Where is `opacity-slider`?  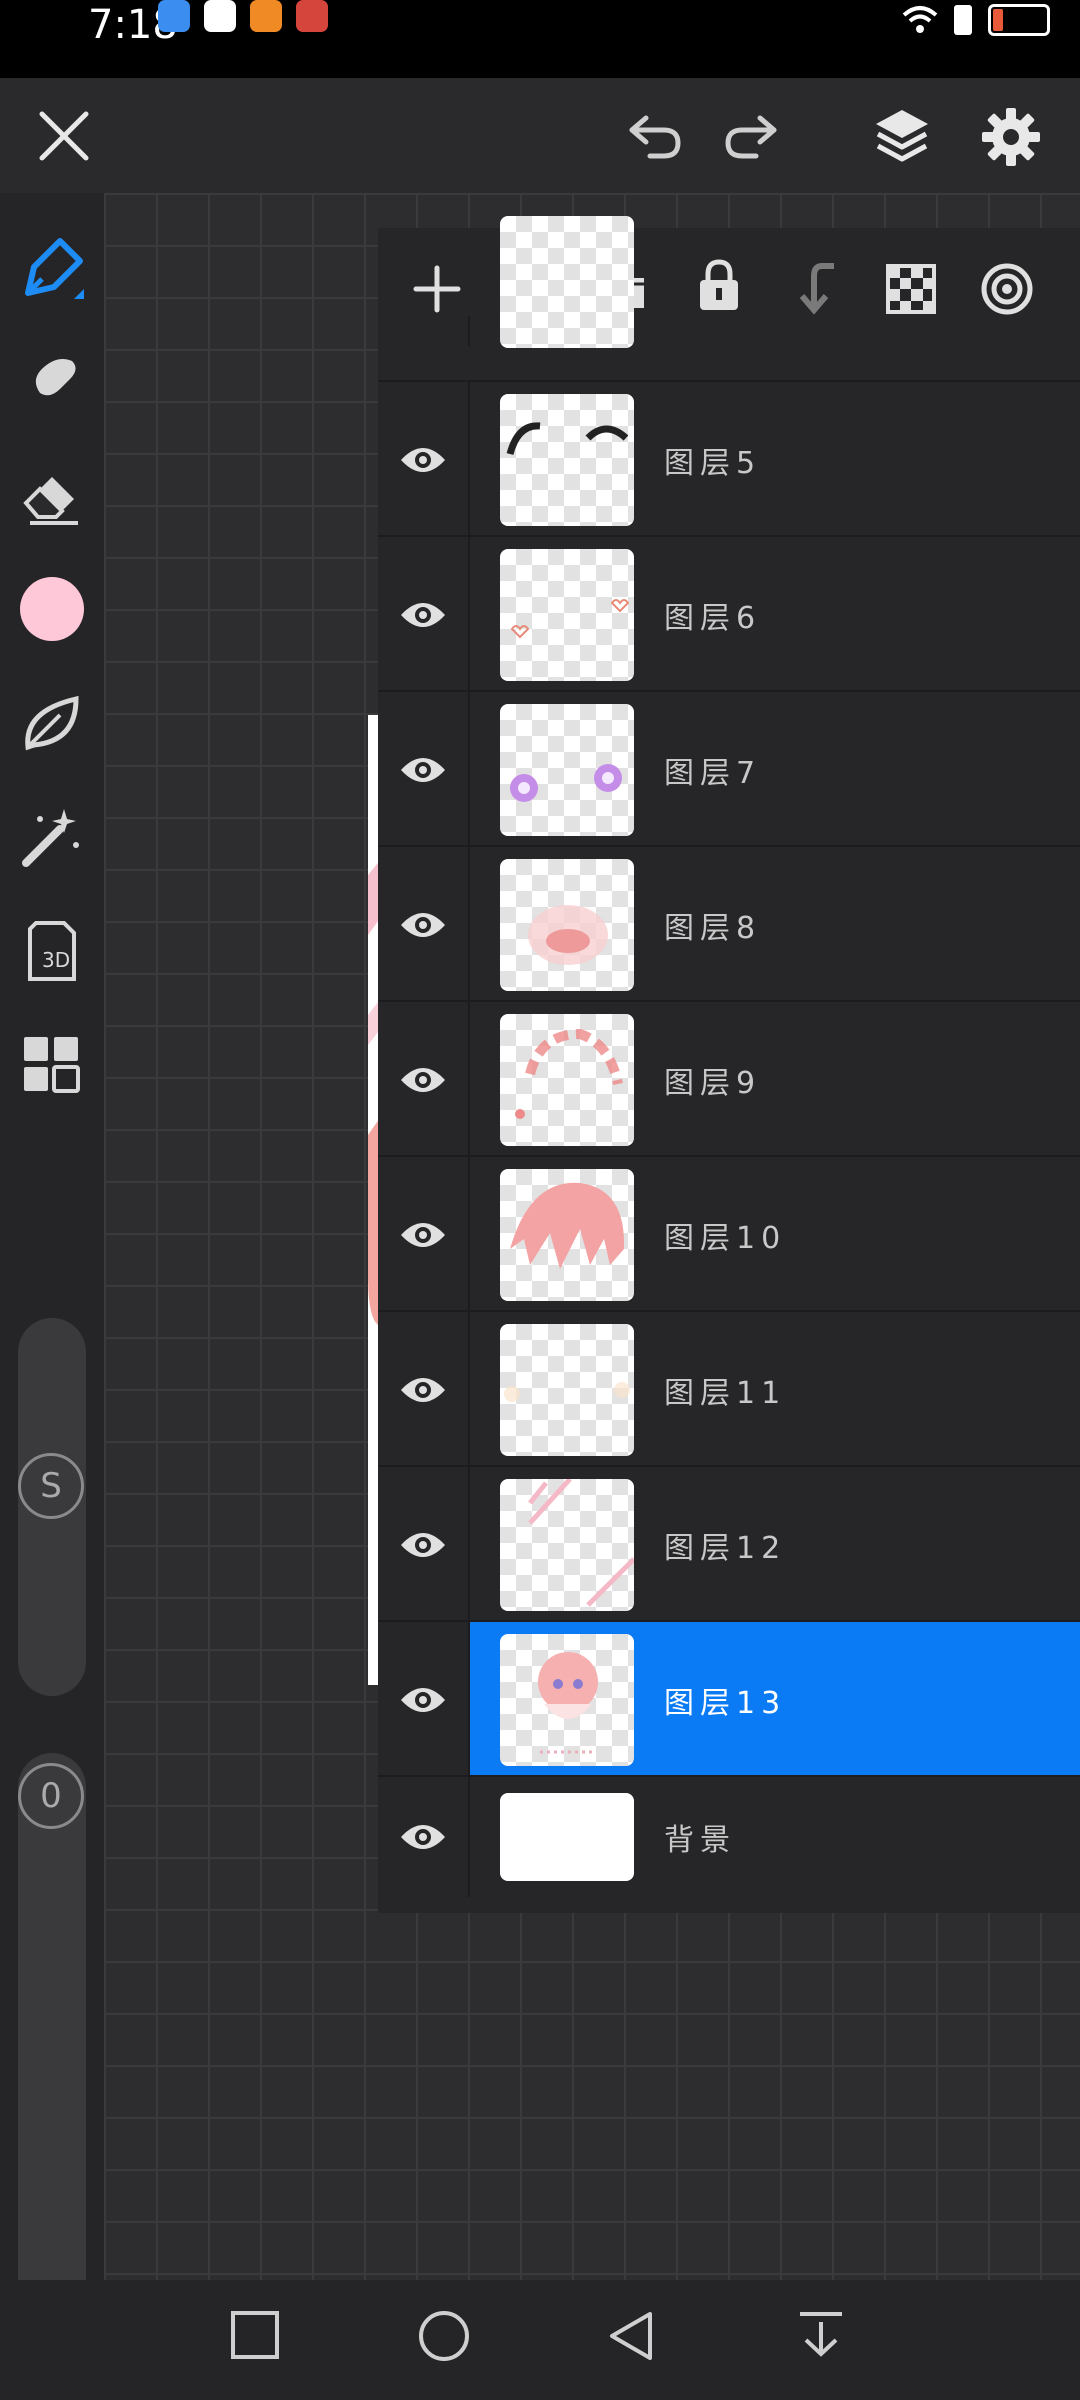 opacity-slider is located at coordinates (52, 2039).